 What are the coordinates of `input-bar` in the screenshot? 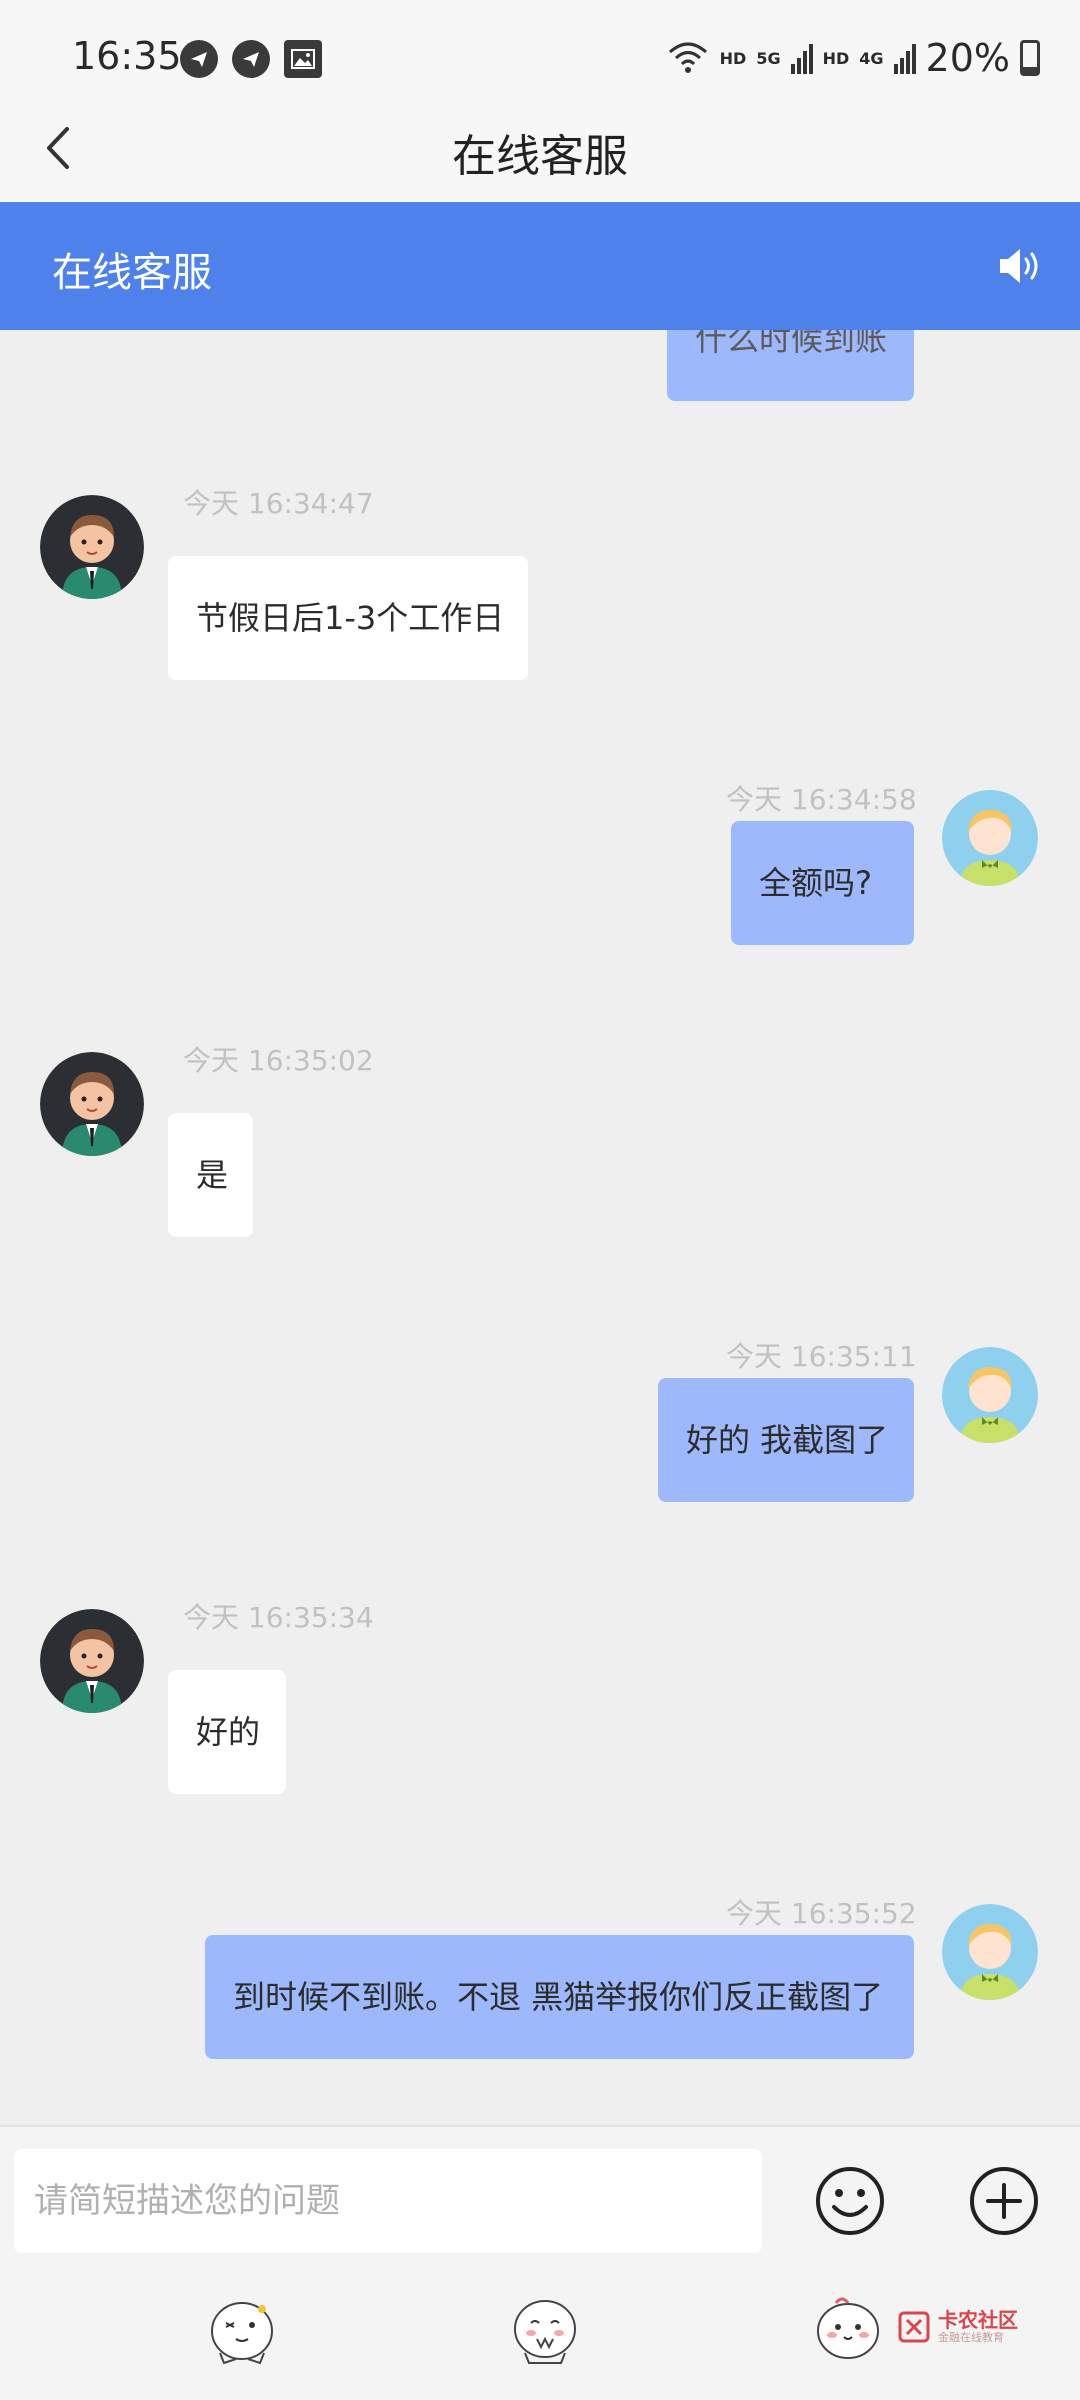 It's located at (540, 2196).